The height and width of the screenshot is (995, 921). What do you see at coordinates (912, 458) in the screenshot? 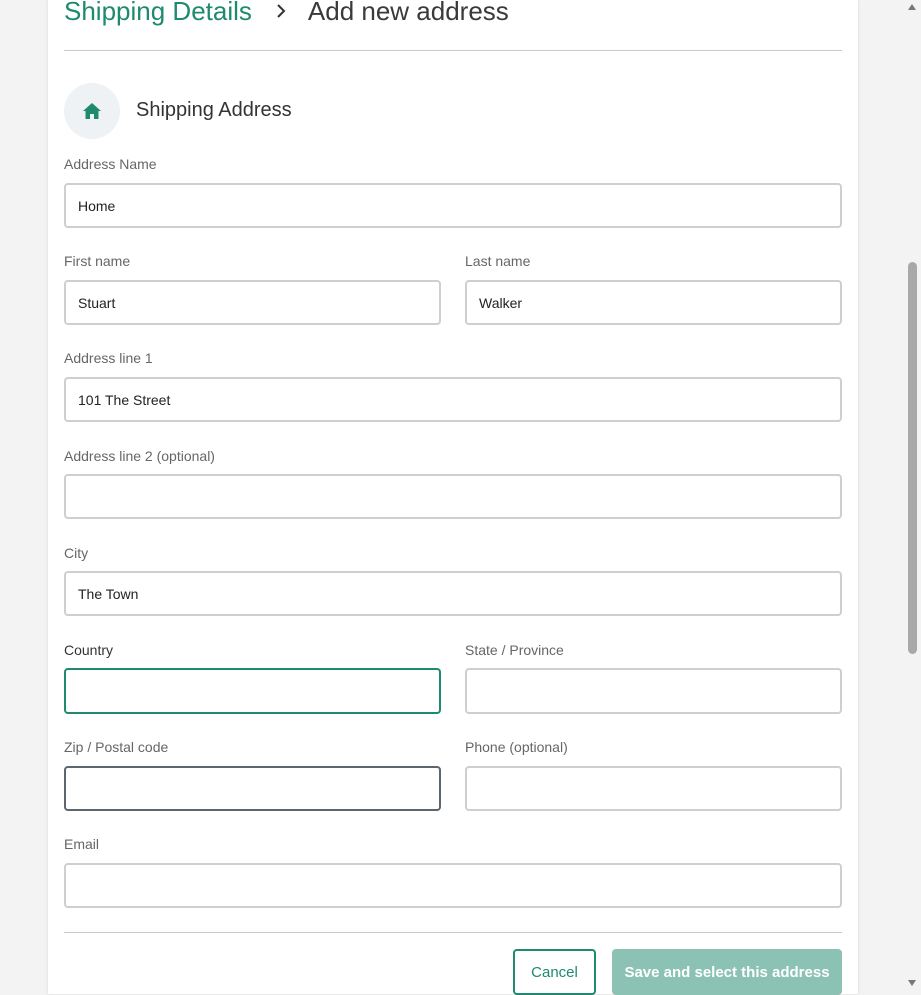
I see `scrollbar-thumb` at bounding box center [912, 458].